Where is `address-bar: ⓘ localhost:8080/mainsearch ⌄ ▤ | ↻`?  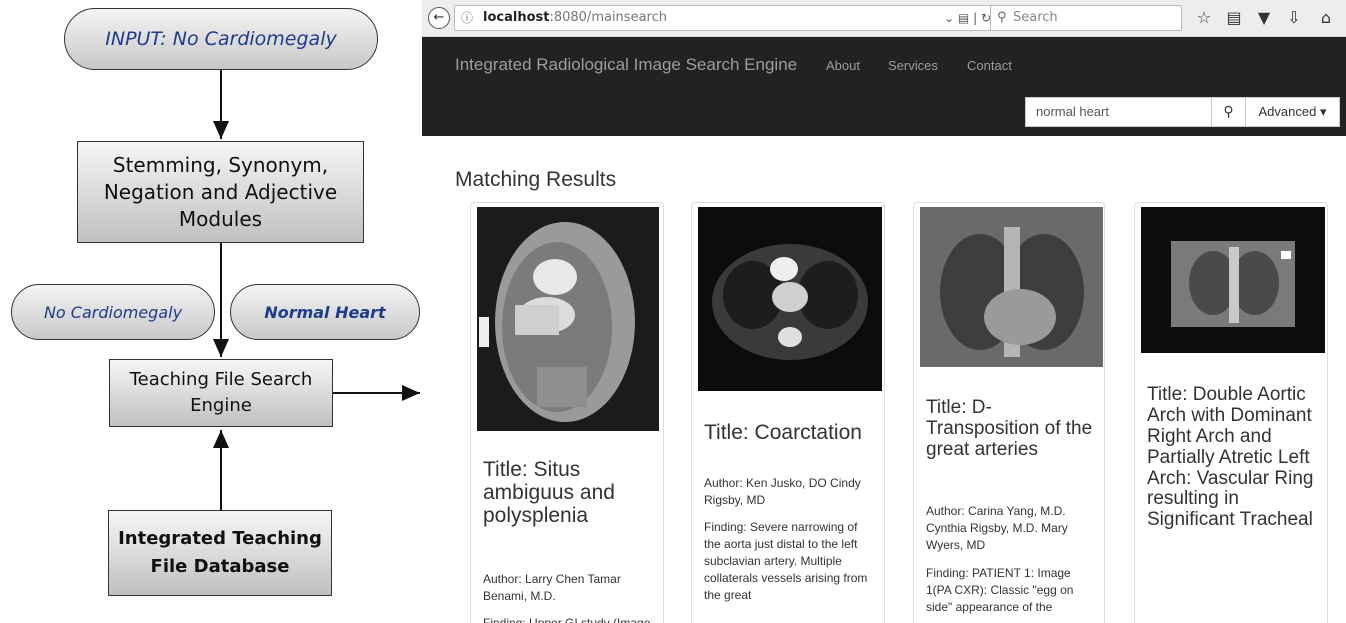
address-bar: ⓘ localhost:8080/mainsearch ⌄ ▤ | ↻ is located at coordinates (726, 18).